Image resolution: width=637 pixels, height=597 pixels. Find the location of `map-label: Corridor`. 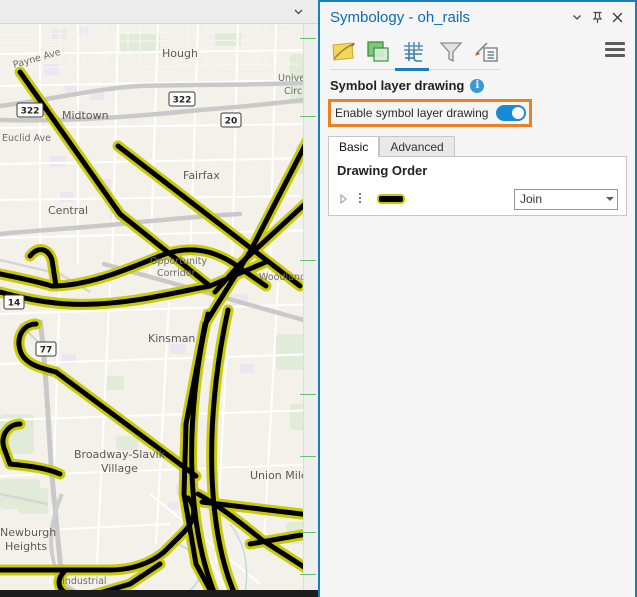

map-label: Corridor is located at coordinates (176, 273).